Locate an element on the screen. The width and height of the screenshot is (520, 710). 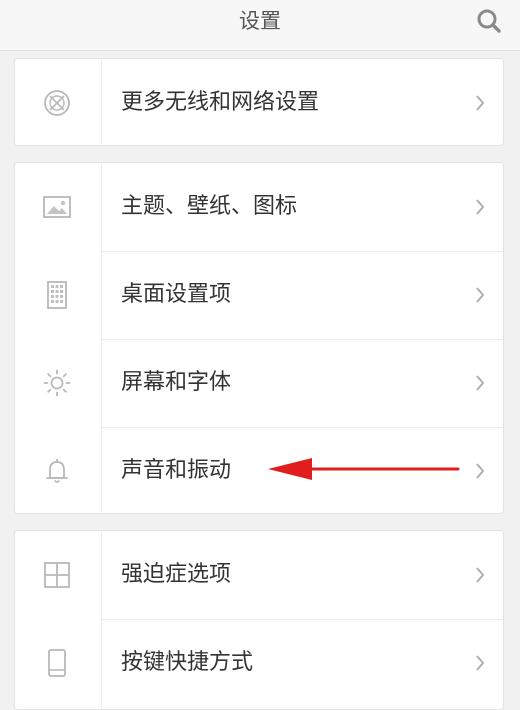
settings-item-ocd-options: 强迫症选项 is located at coordinates (259, 575).